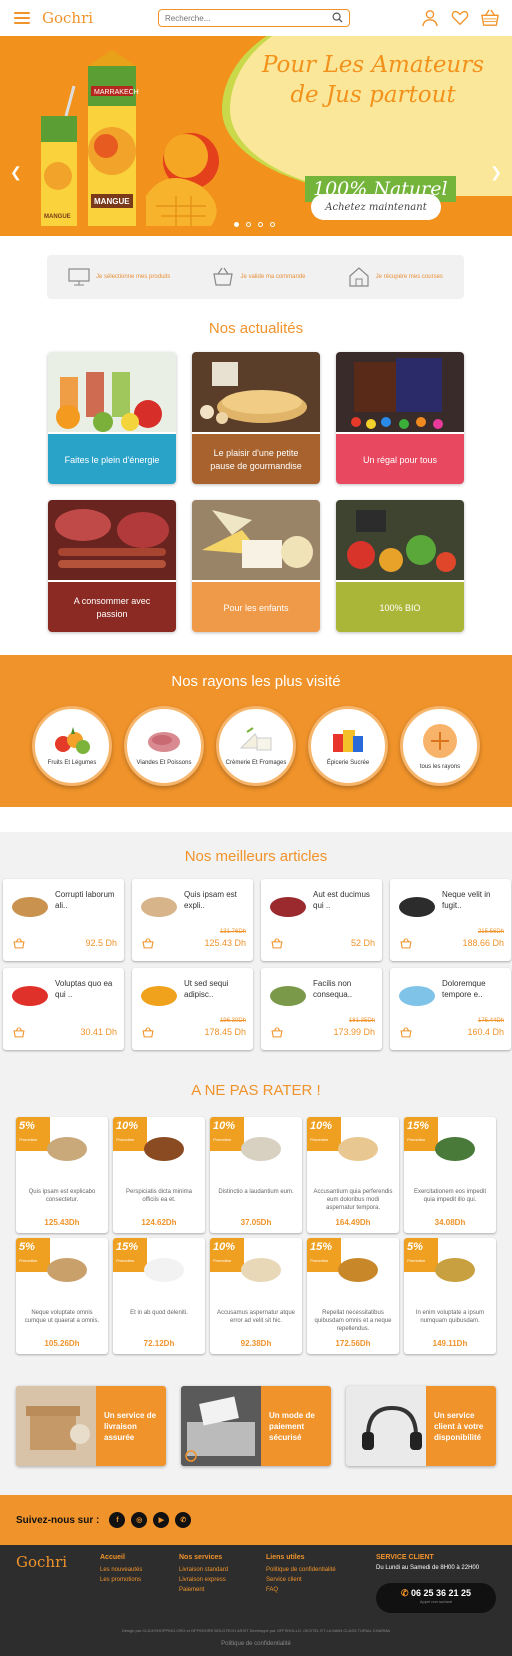  Describe the element at coordinates (217, 989) in the screenshot. I see `product-name: Ut sed sequi adipisc..` at that location.